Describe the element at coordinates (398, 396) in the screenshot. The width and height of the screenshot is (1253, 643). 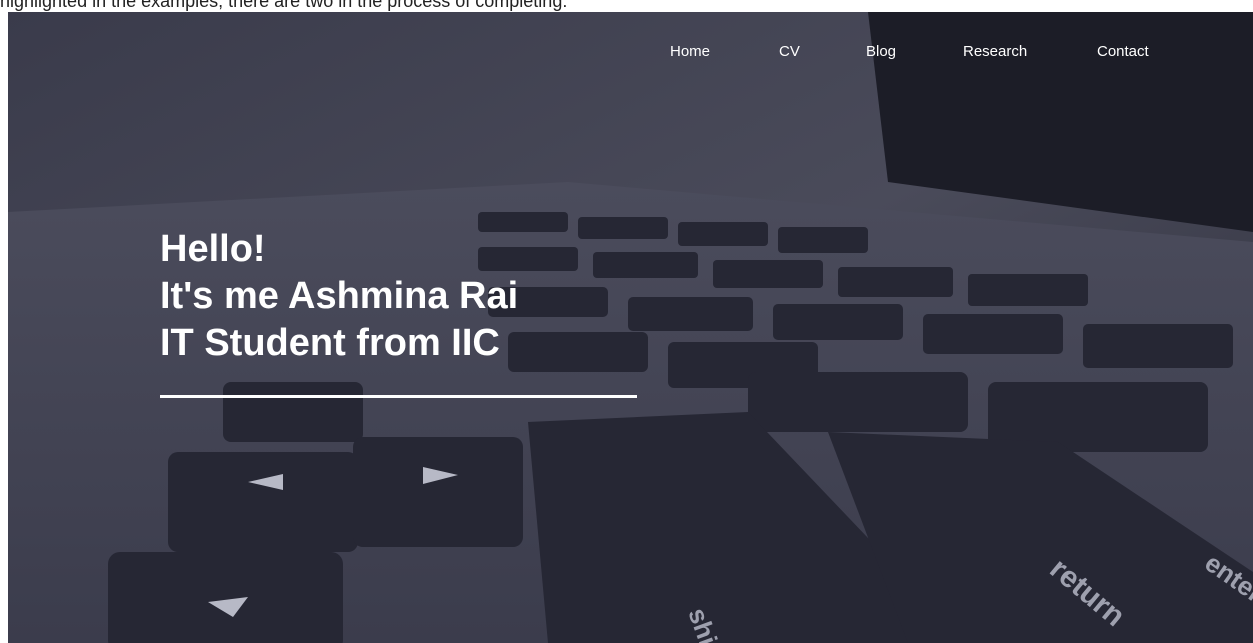
I see `hero-underline` at that location.